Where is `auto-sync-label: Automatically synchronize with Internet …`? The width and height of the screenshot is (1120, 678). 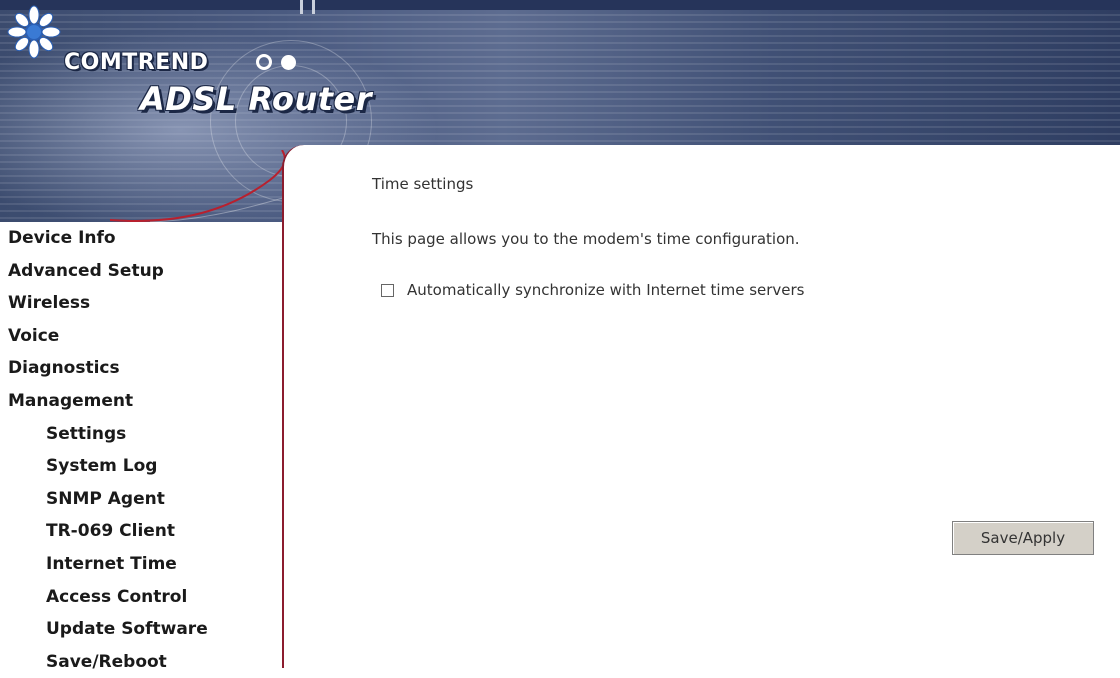 auto-sync-label: Automatically synchronize with Internet … is located at coordinates (606, 290).